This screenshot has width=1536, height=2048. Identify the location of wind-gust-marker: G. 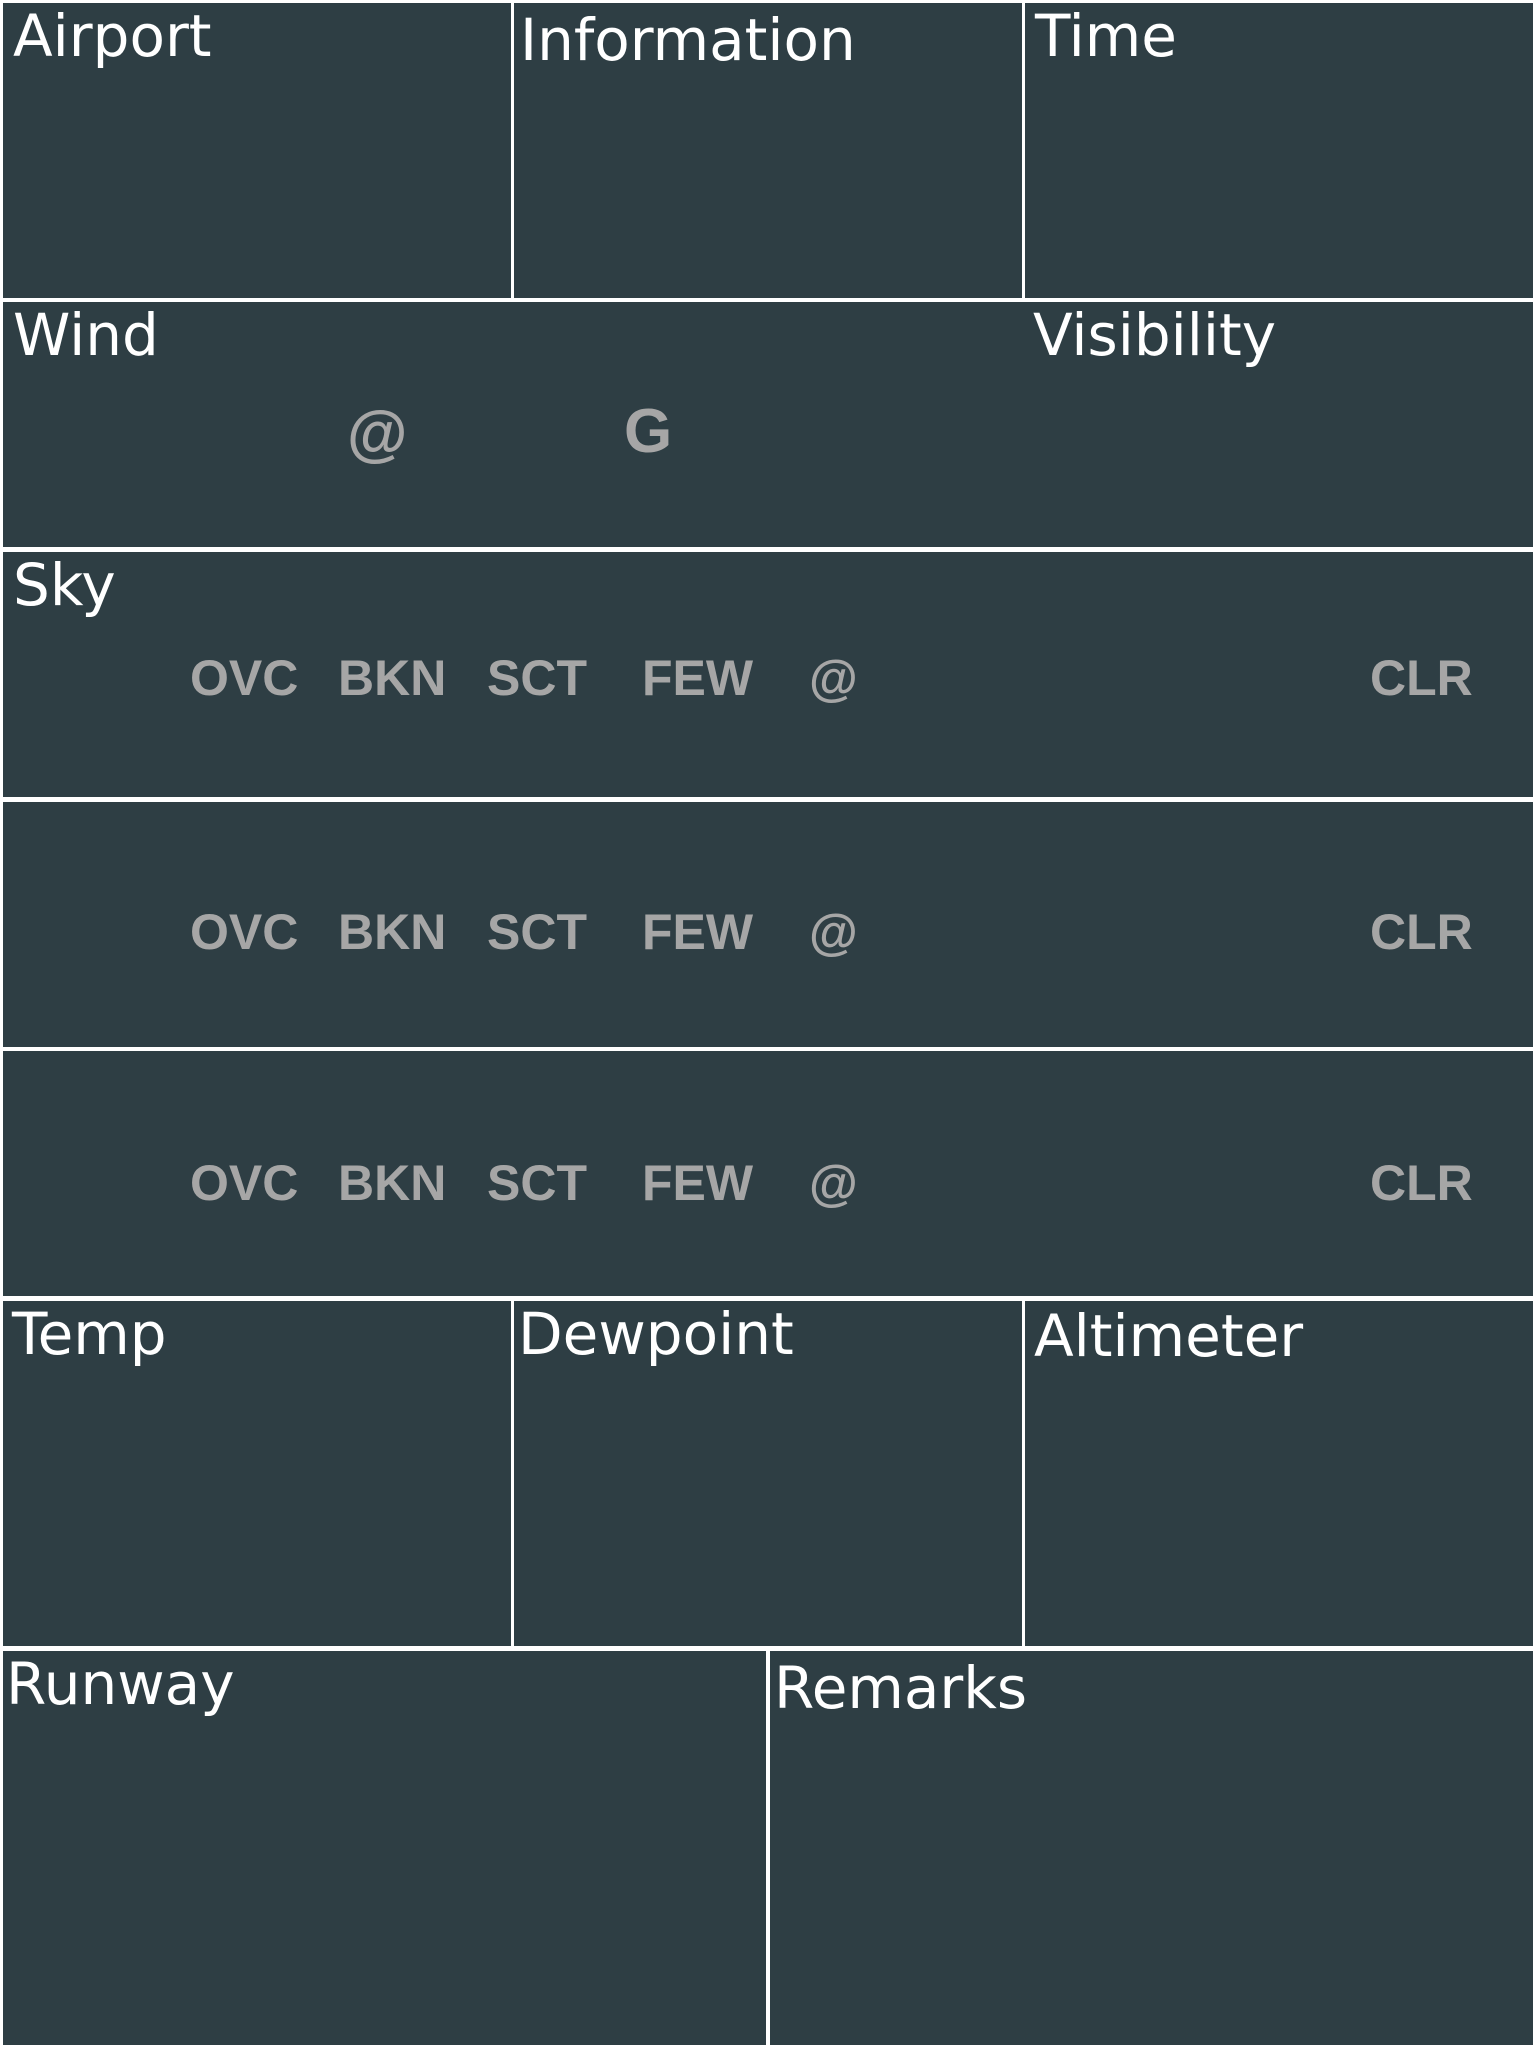
(648, 431).